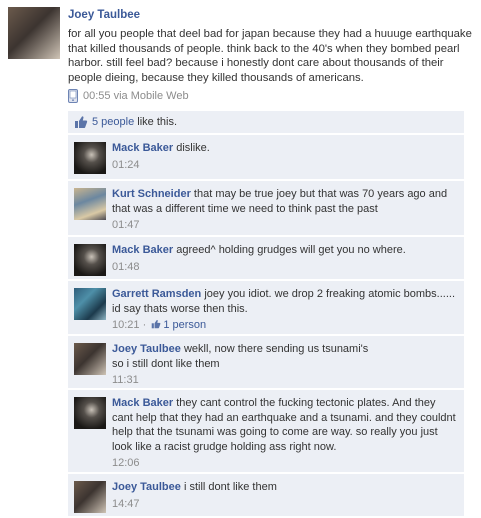 The height and width of the screenshot is (518, 481). What do you see at coordinates (97, 96) in the screenshot?
I see `post-time: 00:55` at bounding box center [97, 96].